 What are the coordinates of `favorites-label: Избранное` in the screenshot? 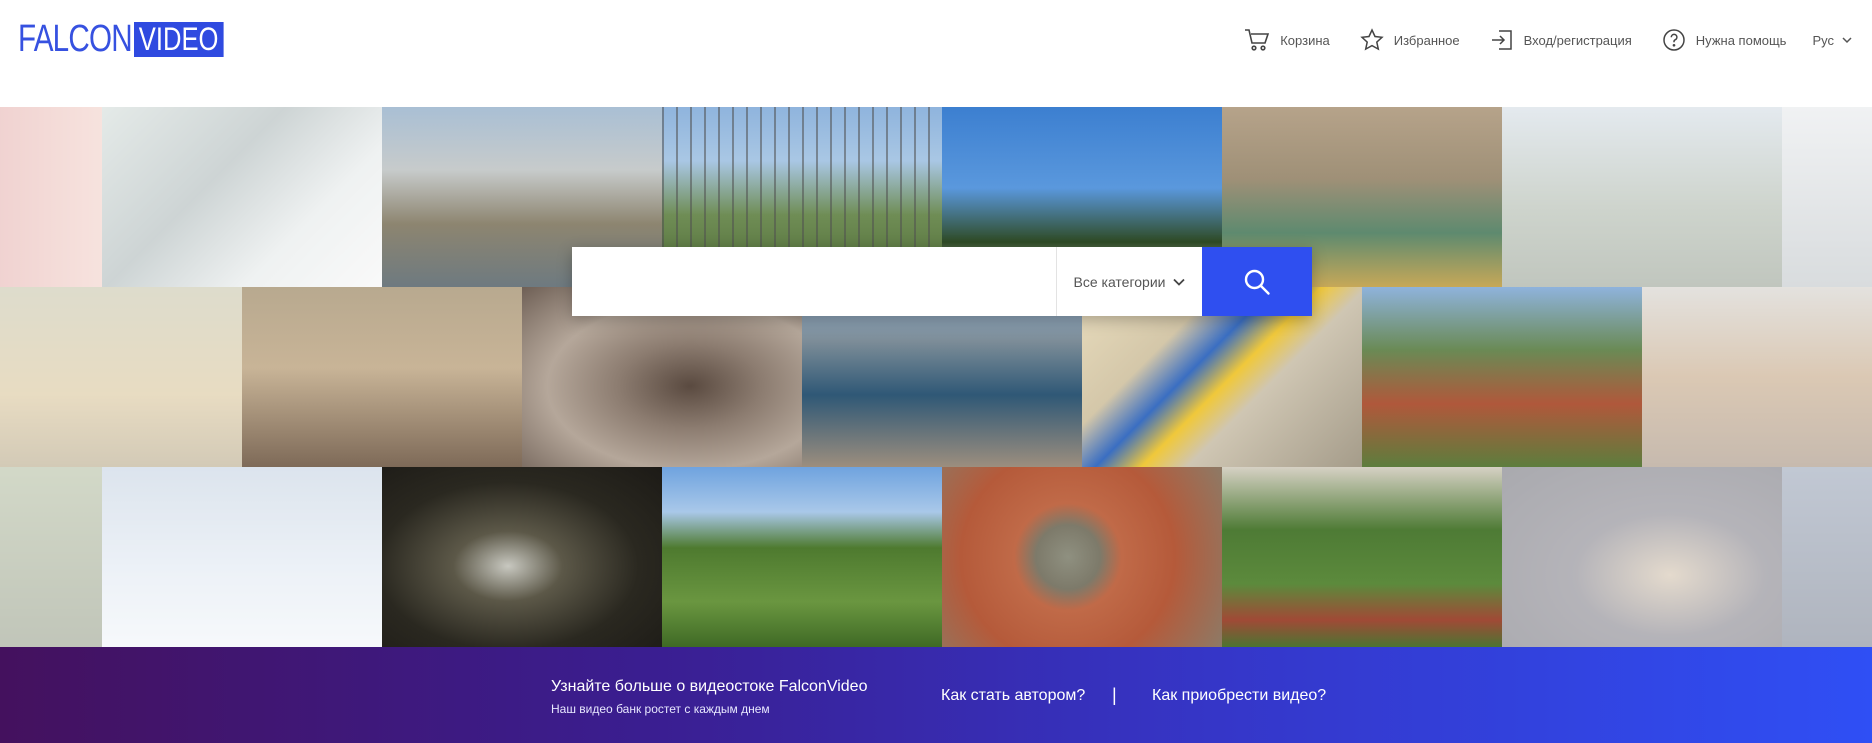 It's located at (1426, 40).